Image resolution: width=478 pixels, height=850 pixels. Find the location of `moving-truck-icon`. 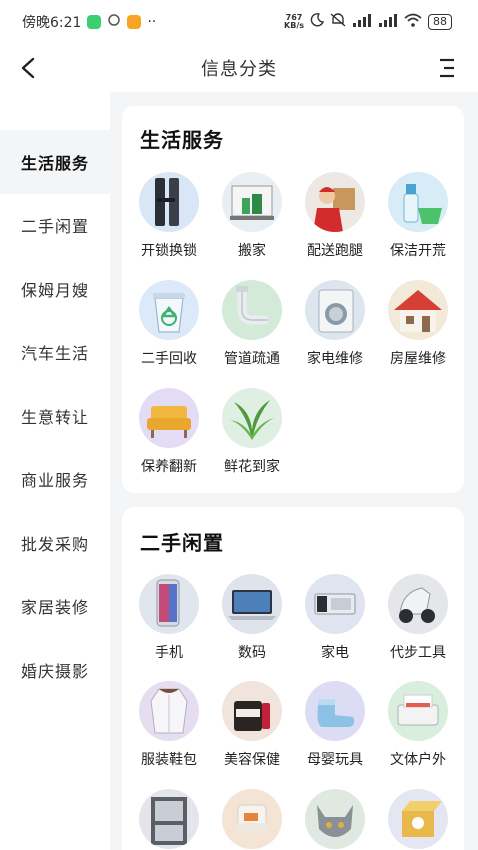

moving-truck-icon is located at coordinates (252, 202).